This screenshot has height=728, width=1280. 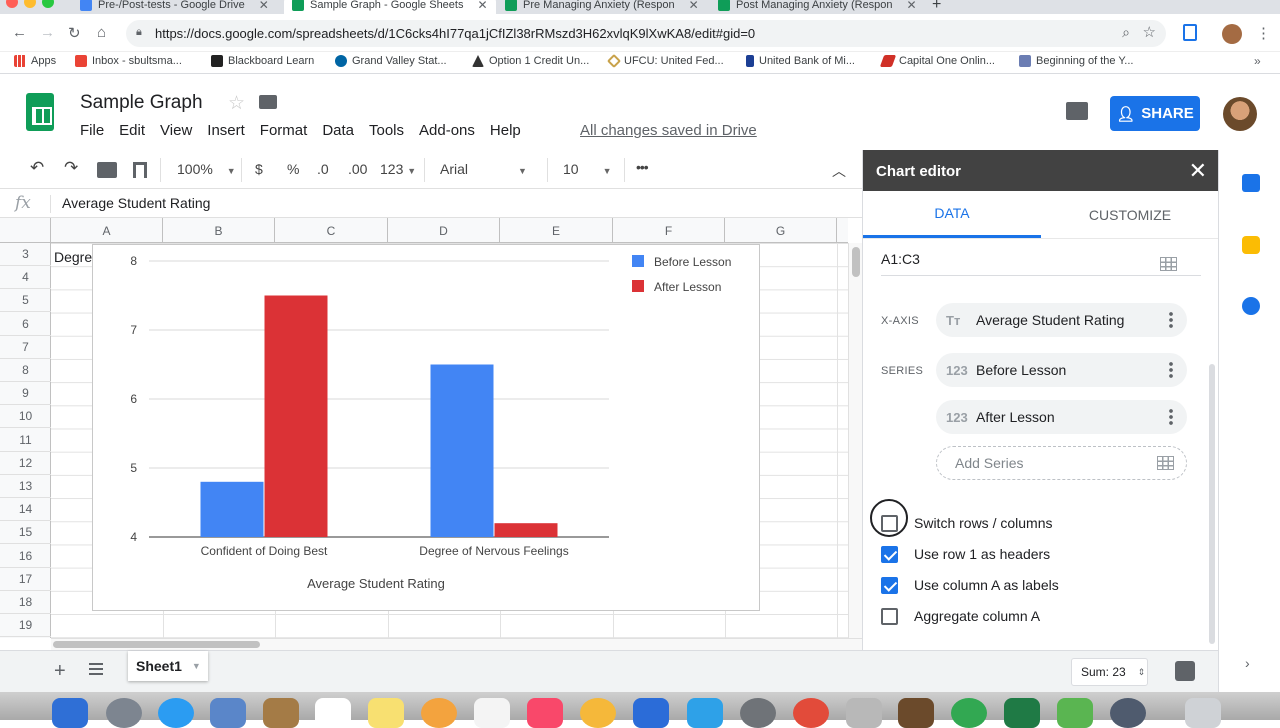 I want to click on expand-panel-icon: ›, so click(x=1247, y=663).